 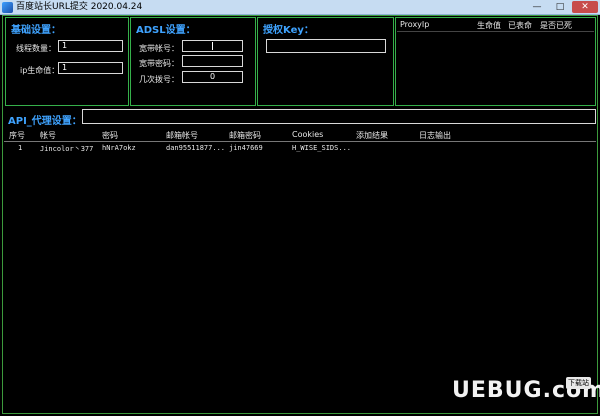 I want to click on adsl-password-label: 宽带密码：, so click(x=159, y=63).